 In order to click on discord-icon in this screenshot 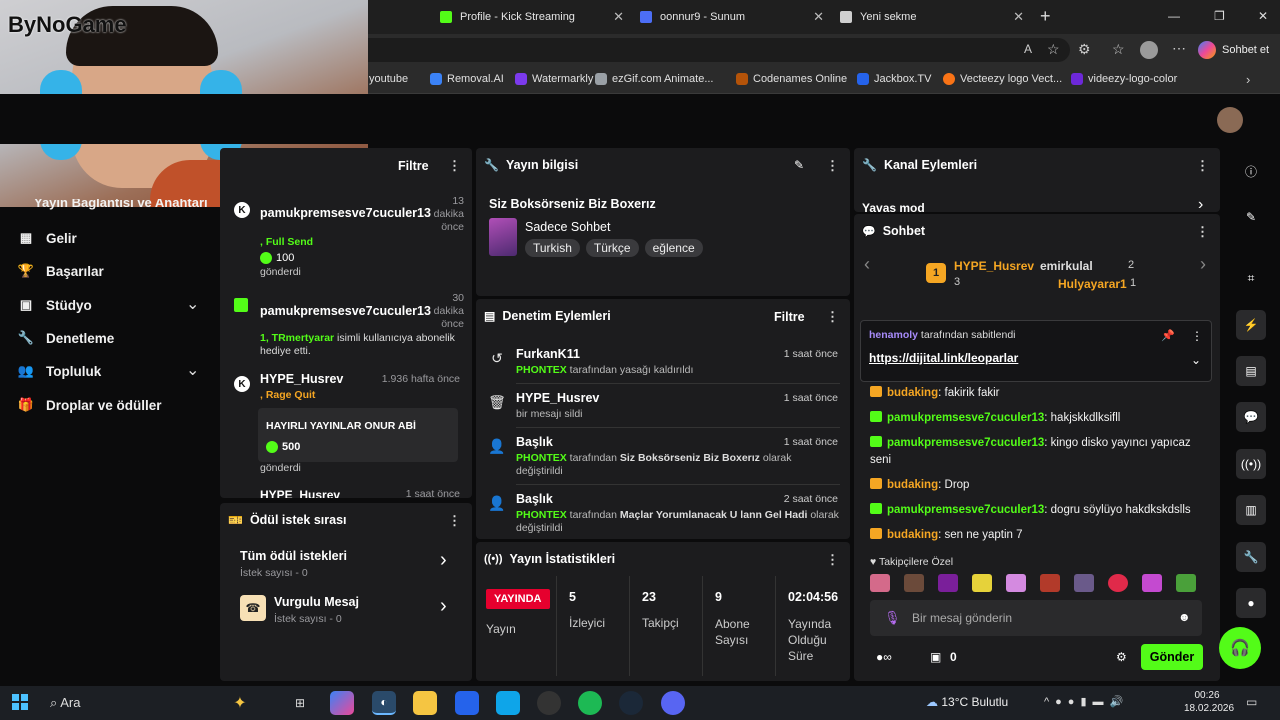, I will do `click(673, 703)`.